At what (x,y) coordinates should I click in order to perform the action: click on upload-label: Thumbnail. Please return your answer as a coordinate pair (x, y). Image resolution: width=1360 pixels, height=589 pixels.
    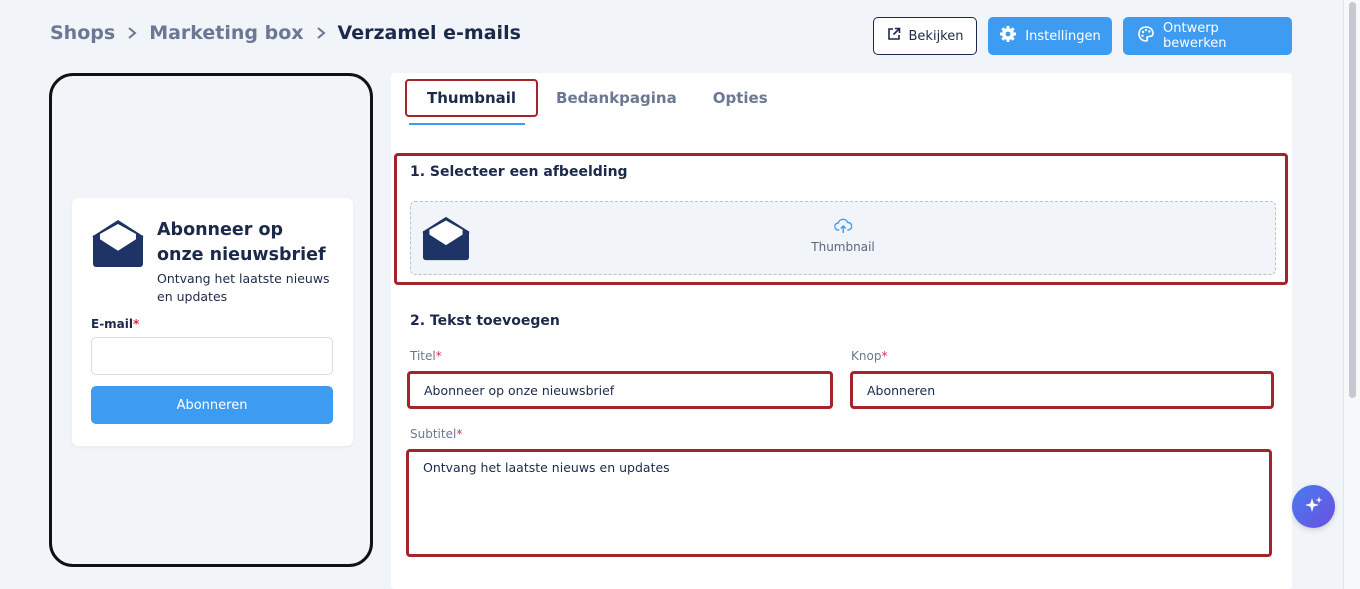
    Looking at the image, I should click on (843, 247).